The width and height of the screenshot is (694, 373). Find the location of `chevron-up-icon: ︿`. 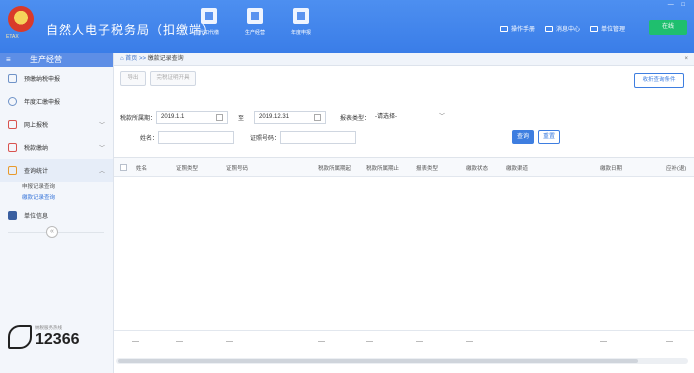

chevron-up-icon: ︿ is located at coordinates (101, 172).